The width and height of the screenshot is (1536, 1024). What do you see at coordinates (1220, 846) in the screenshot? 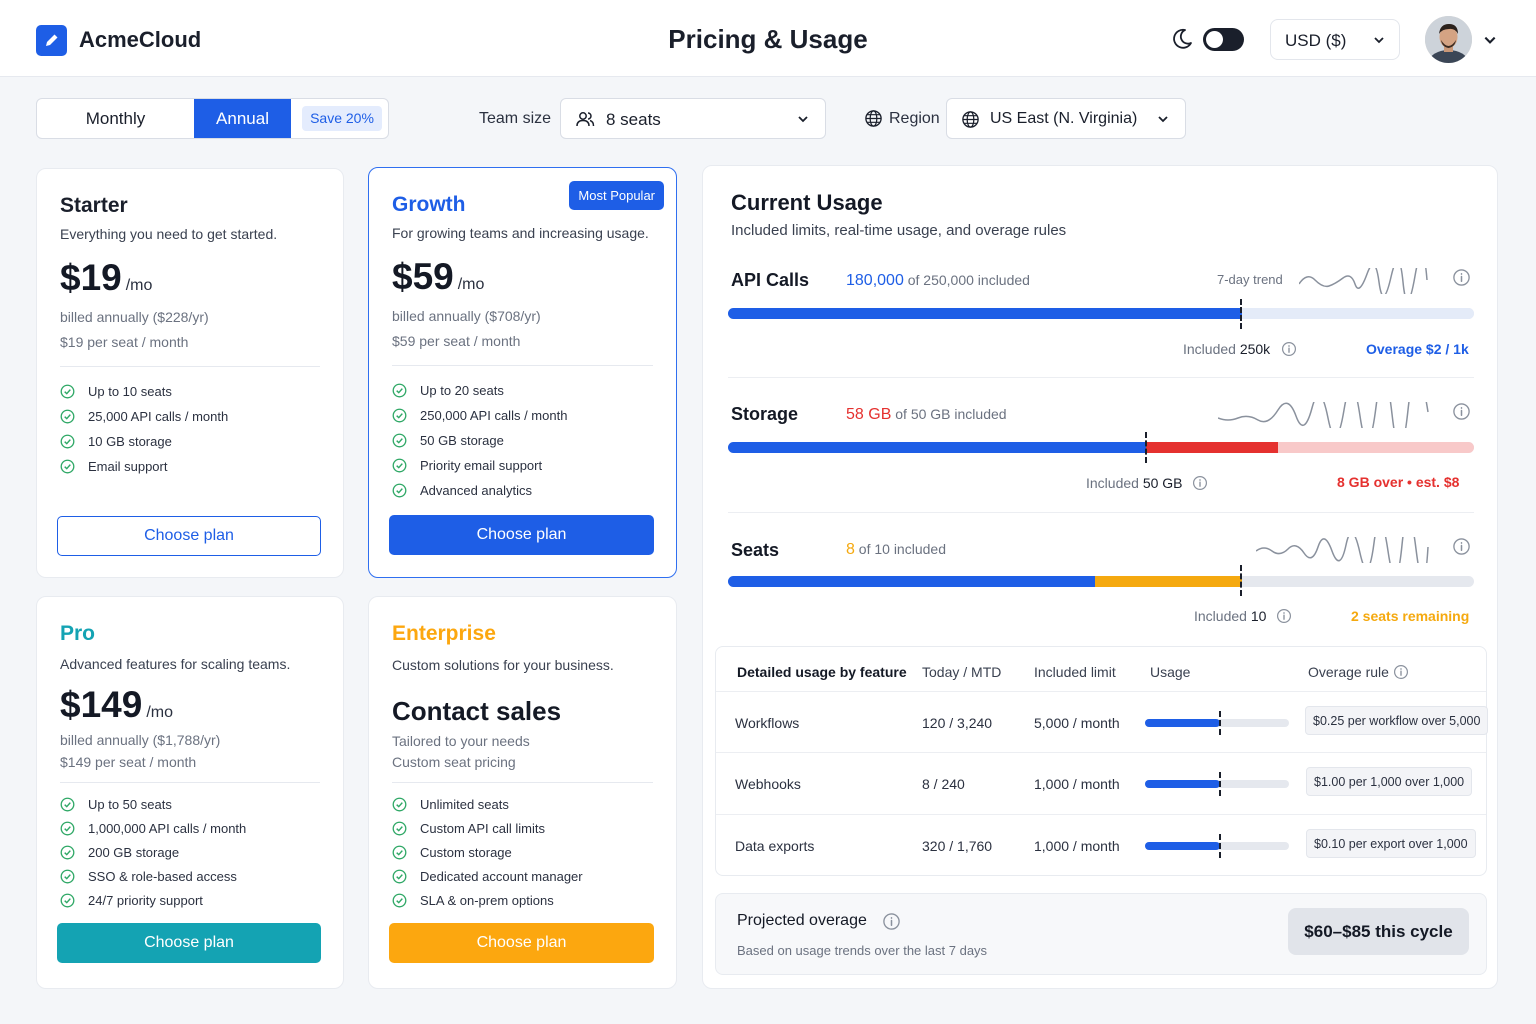
I see `limit-marker` at bounding box center [1220, 846].